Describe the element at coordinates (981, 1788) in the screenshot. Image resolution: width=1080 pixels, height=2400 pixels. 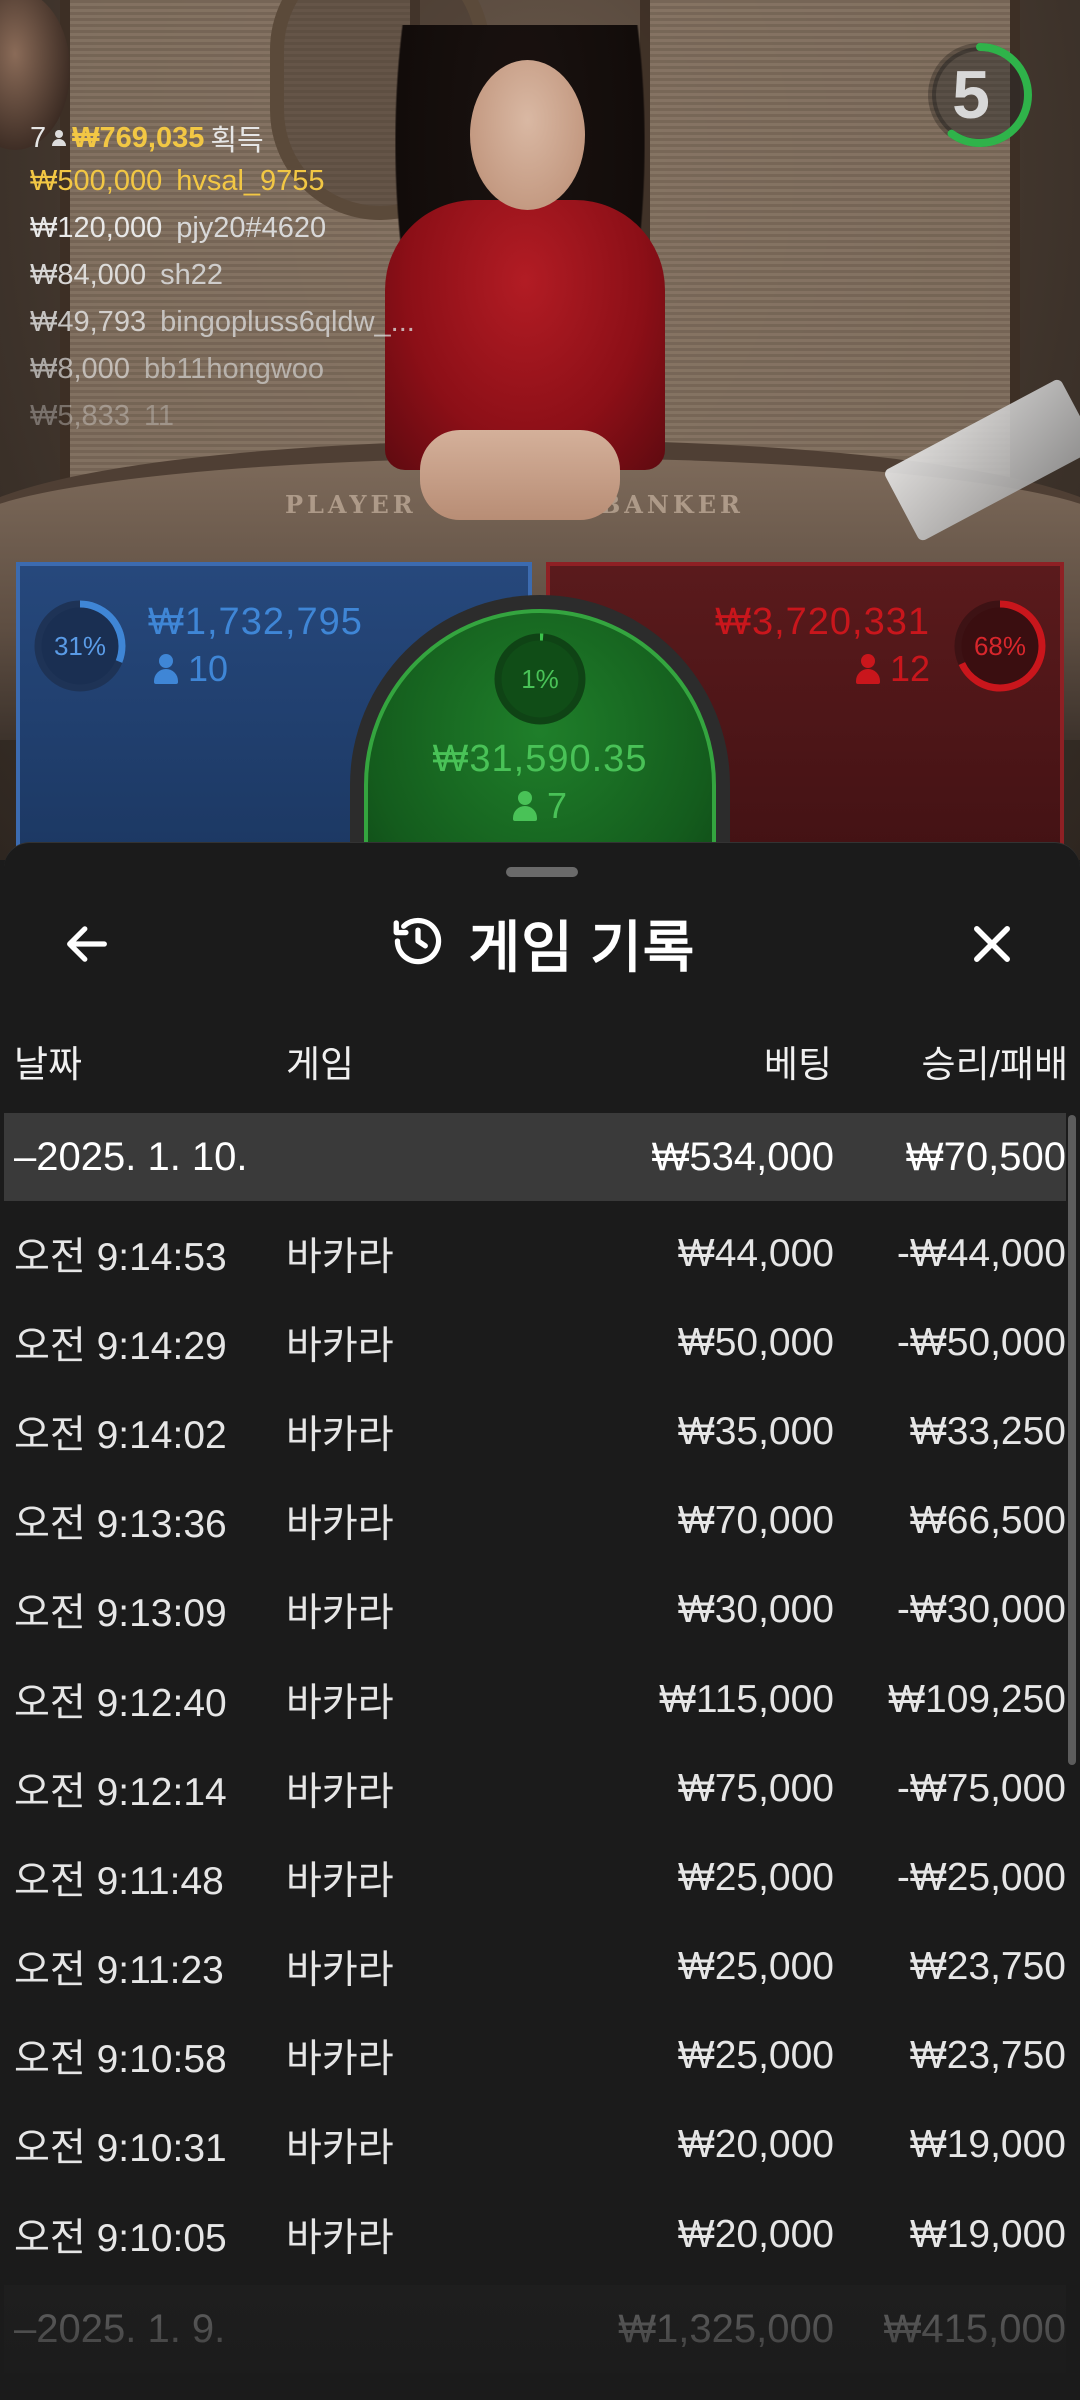
I see `row-result: -₩75,000` at that location.